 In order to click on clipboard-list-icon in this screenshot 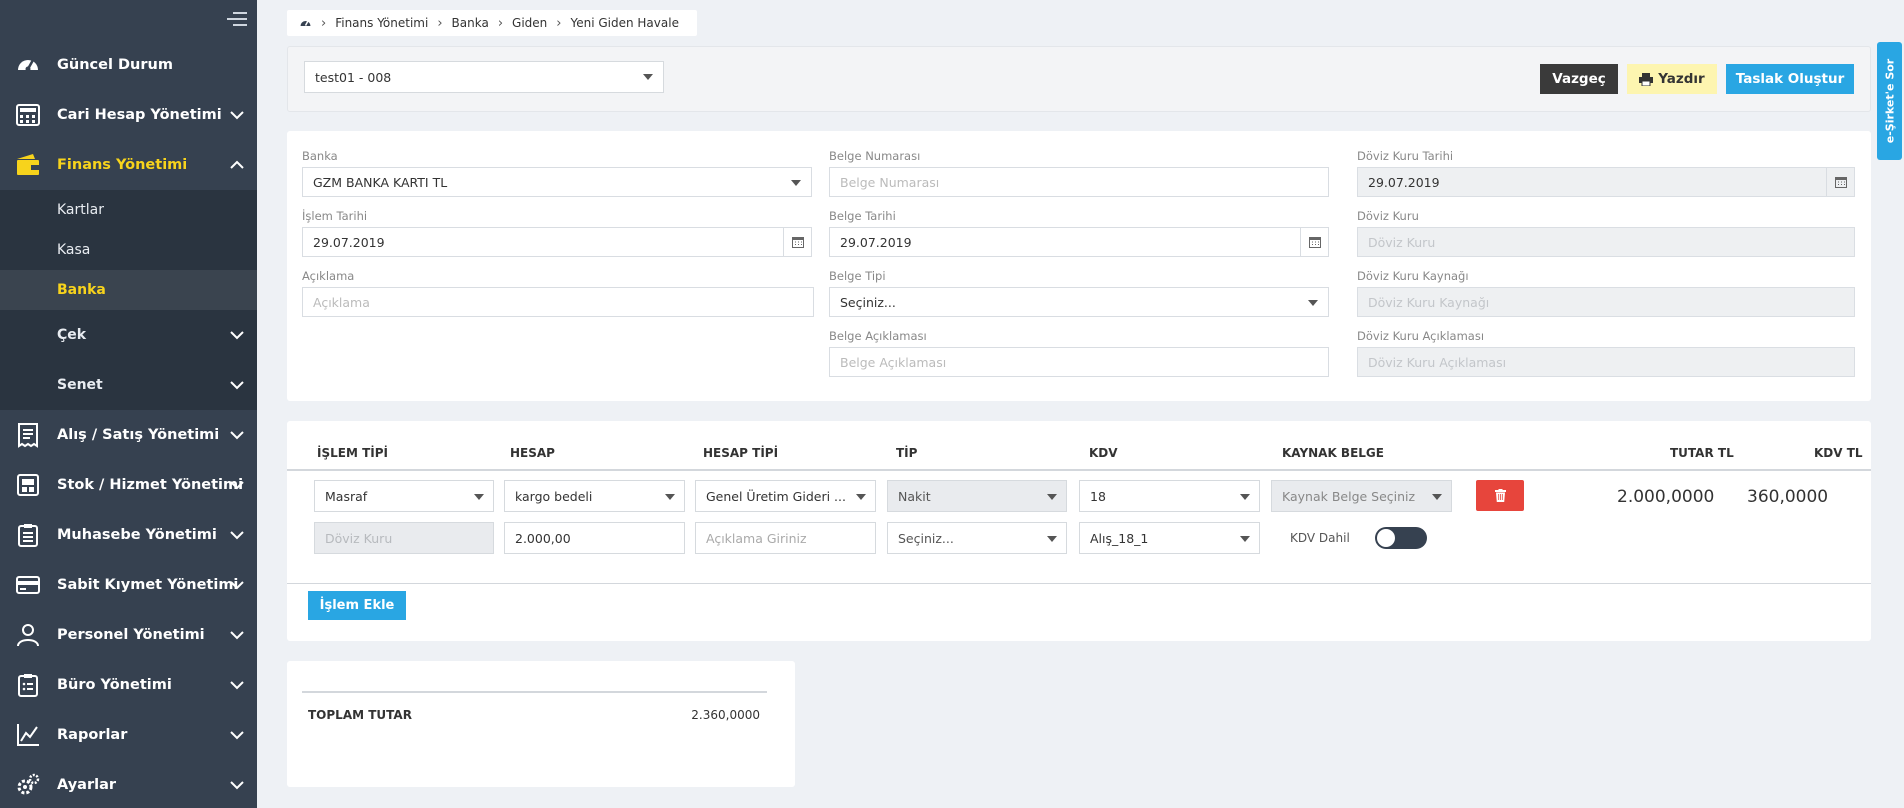, I will do `click(28, 685)`.